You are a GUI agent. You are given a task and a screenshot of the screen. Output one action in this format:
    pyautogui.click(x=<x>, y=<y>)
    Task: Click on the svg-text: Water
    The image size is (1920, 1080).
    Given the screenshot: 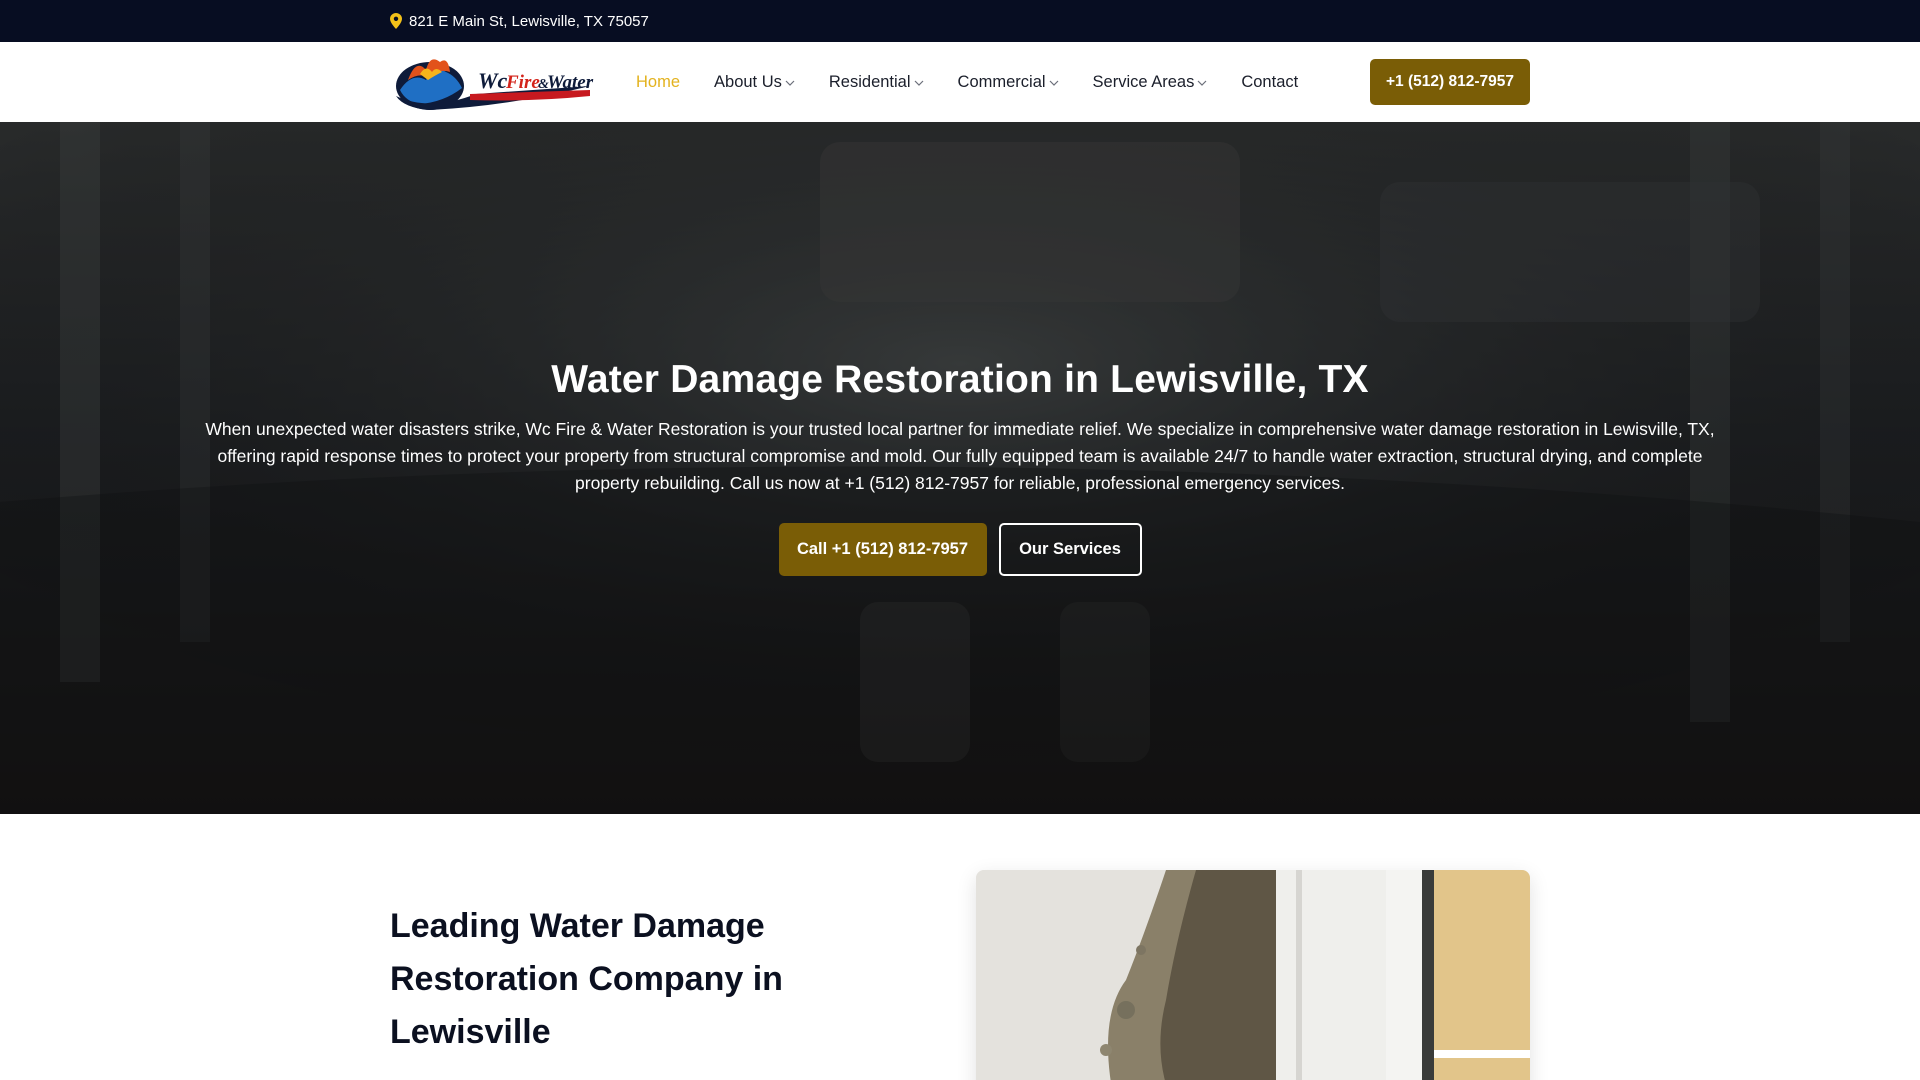 What is the action you would take?
    pyautogui.click(x=570, y=82)
    